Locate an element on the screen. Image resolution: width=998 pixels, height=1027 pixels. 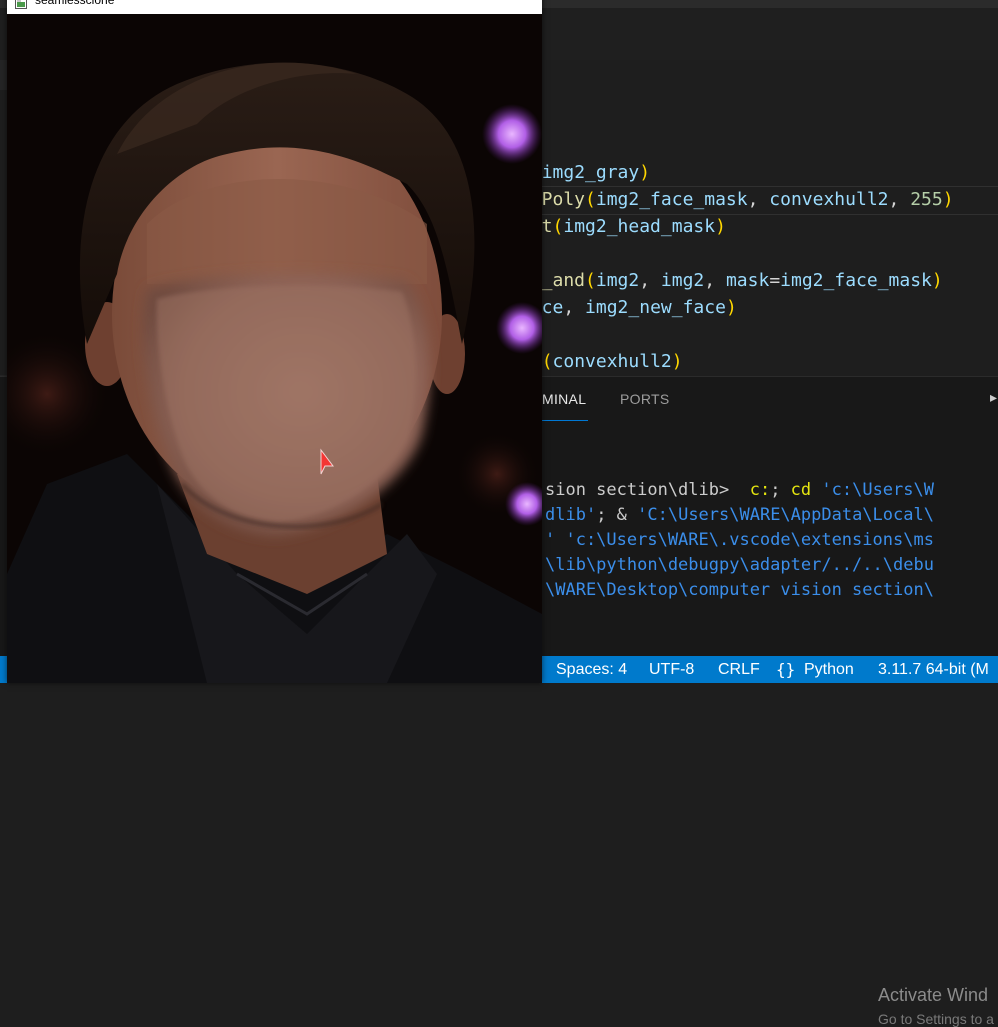
activate-windows-subtitle: Go to Settings to a is located at coordinates (936, 1019).